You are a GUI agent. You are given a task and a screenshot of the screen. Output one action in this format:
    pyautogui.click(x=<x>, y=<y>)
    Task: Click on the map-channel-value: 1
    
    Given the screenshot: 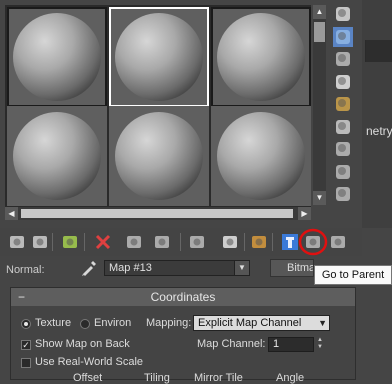 What is the action you would take?
    pyautogui.click(x=276, y=344)
    